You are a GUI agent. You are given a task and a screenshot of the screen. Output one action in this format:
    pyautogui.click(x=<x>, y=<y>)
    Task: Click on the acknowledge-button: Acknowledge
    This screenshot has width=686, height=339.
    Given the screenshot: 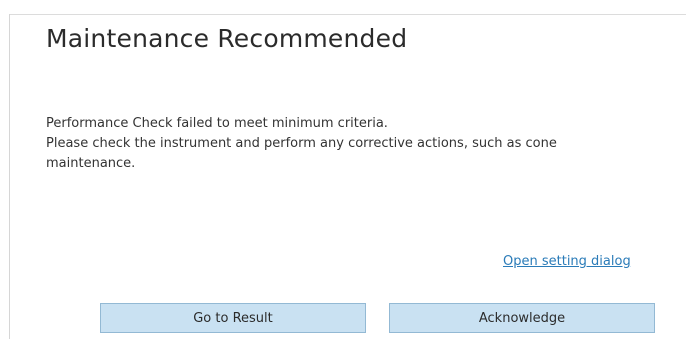 What is the action you would take?
    pyautogui.click(x=522, y=318)
    